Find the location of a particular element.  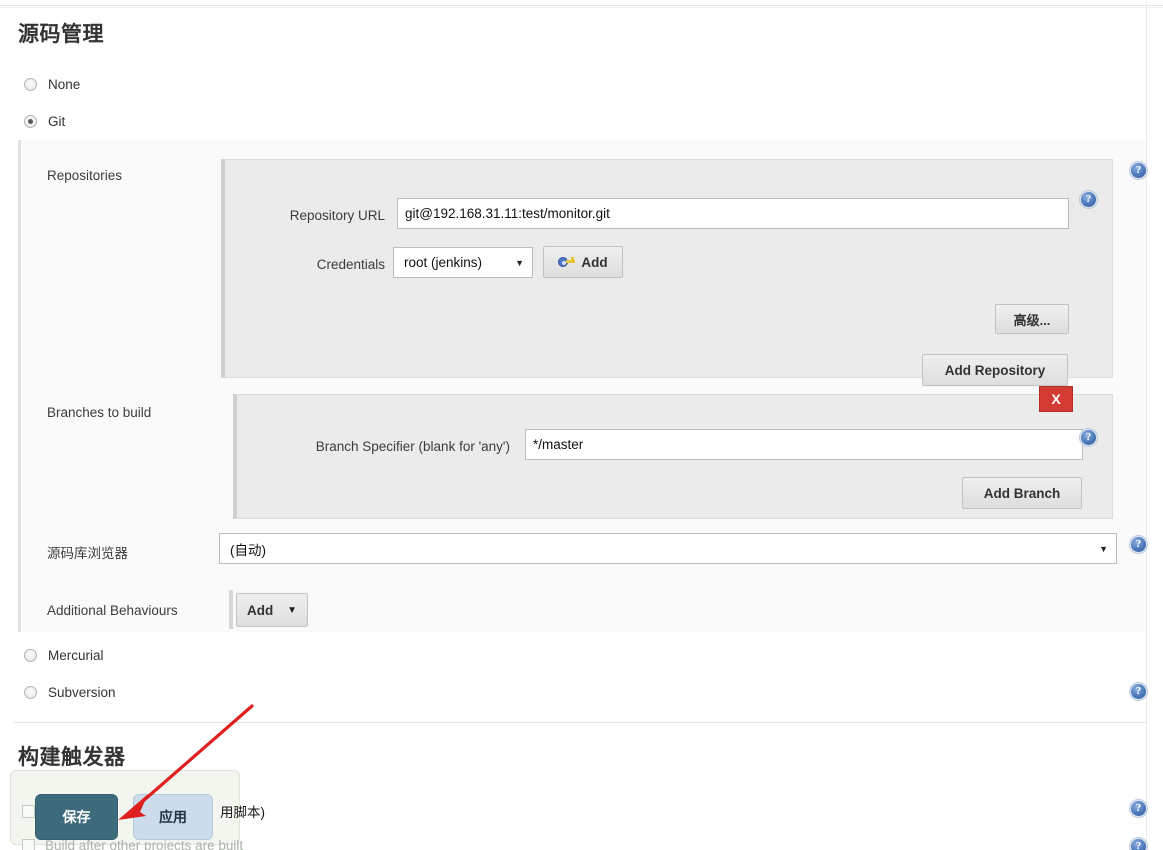

scm-option-none: None is located at coordinates (52, 84).